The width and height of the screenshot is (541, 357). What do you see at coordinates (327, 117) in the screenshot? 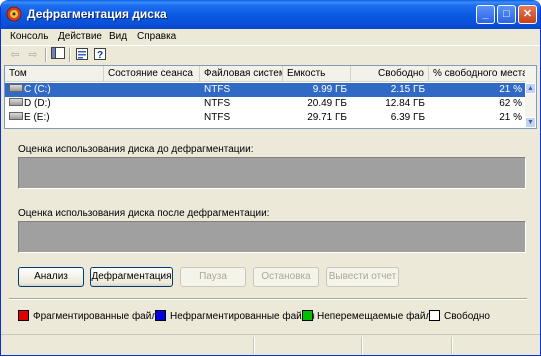
I see `capacity-cell: 29.71 ГБ` at bounding box center [327, 117].